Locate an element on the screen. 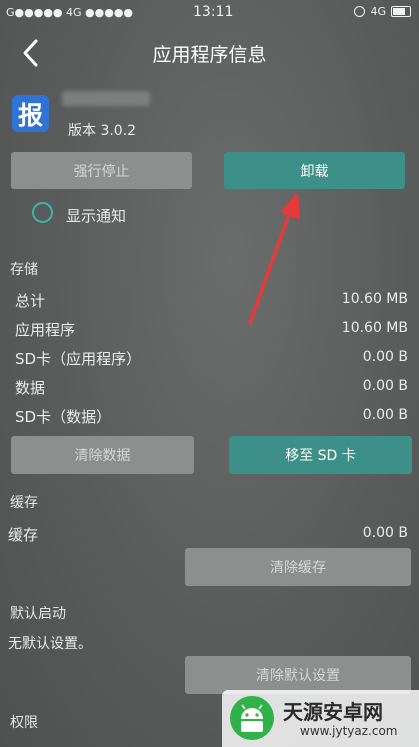 The image size is (419, 747). title-bar: 应用程序信息 is located at coordinates (209, 54).